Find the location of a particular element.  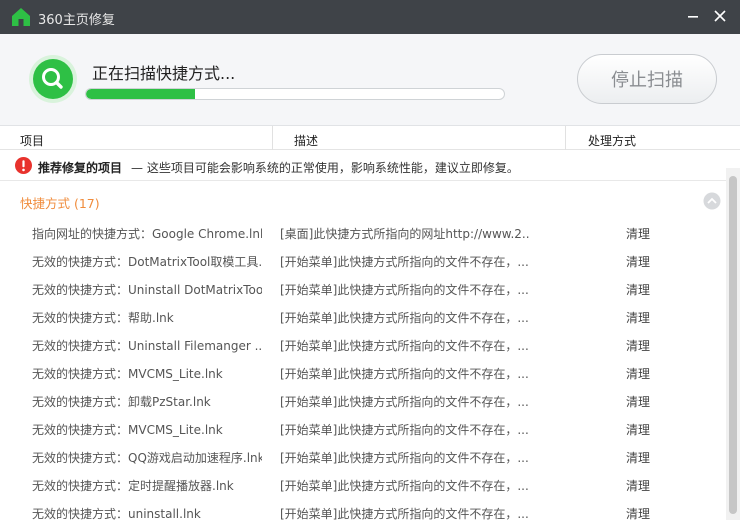

recommend-title: 推荐修复的项目 is located at coordinates (80, 168).